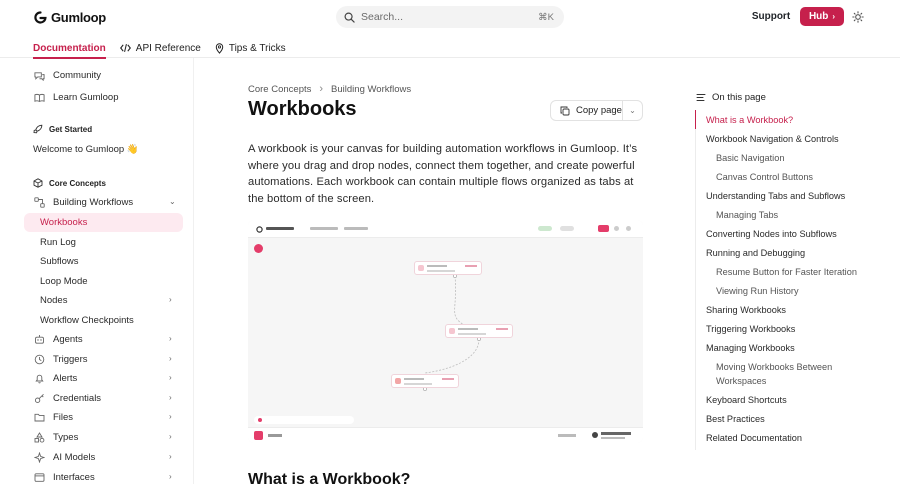 Image resolution: width=900 pixels, height=484 pixels. I want to click on toc-item: Managing Workbooks, so click(750, 348).